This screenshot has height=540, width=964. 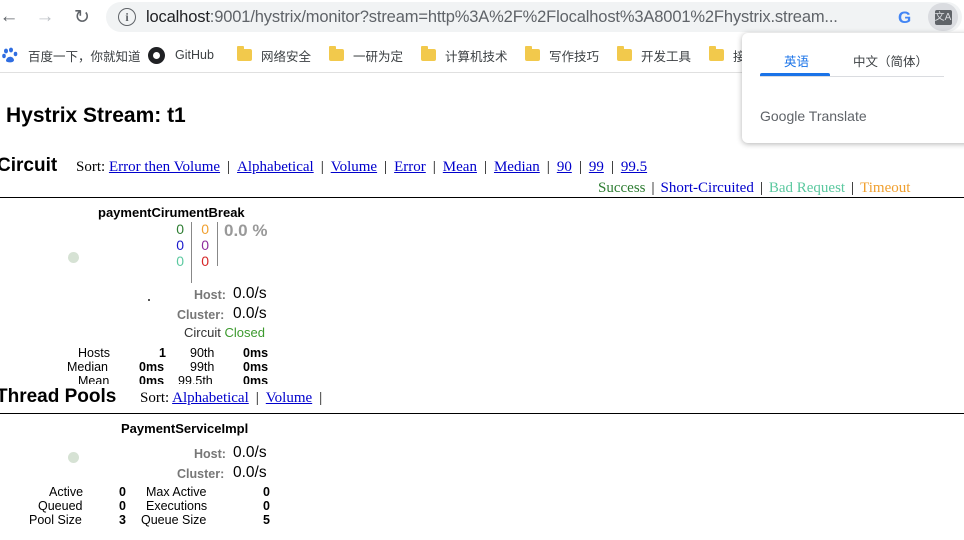 I want to click on forward-button: →, so click(x=45, y=17).